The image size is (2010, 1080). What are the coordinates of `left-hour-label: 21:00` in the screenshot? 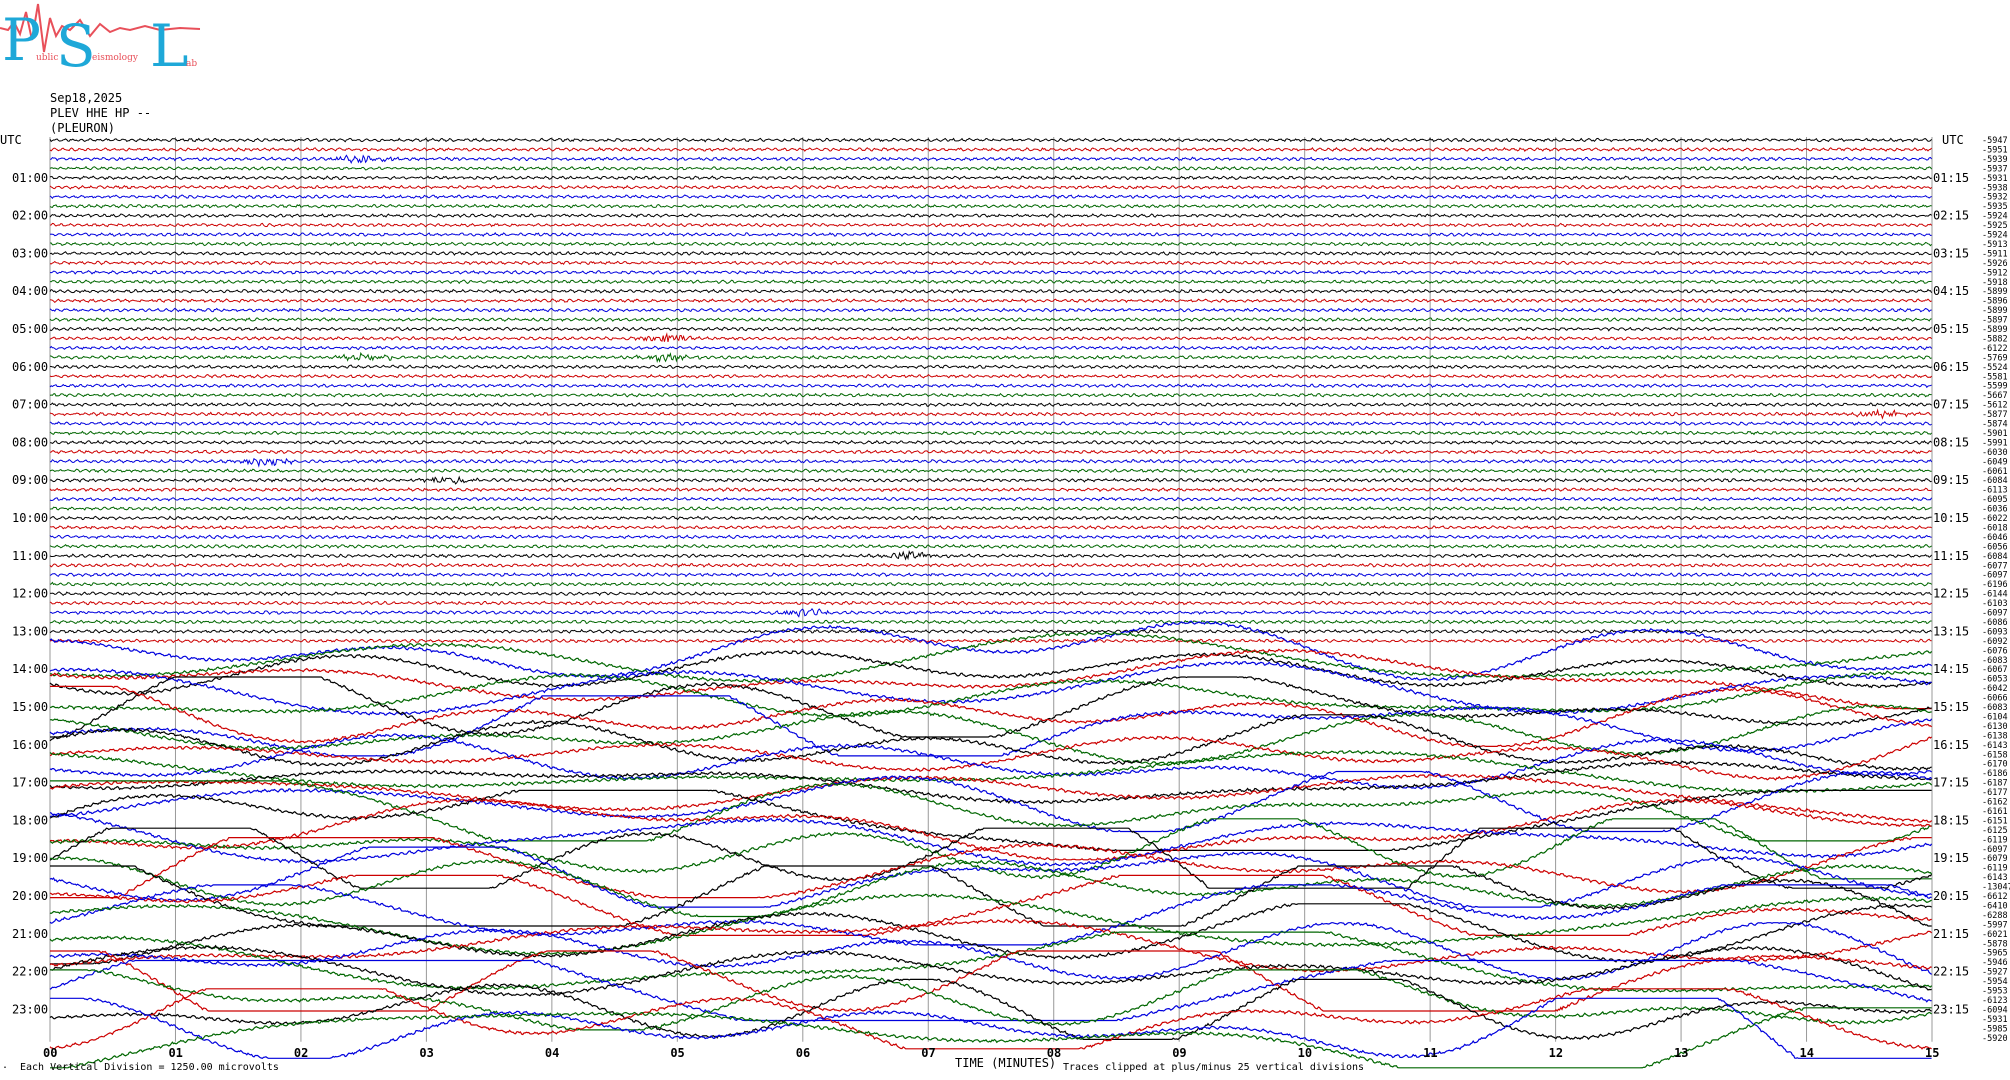 It's located at (30, 934).